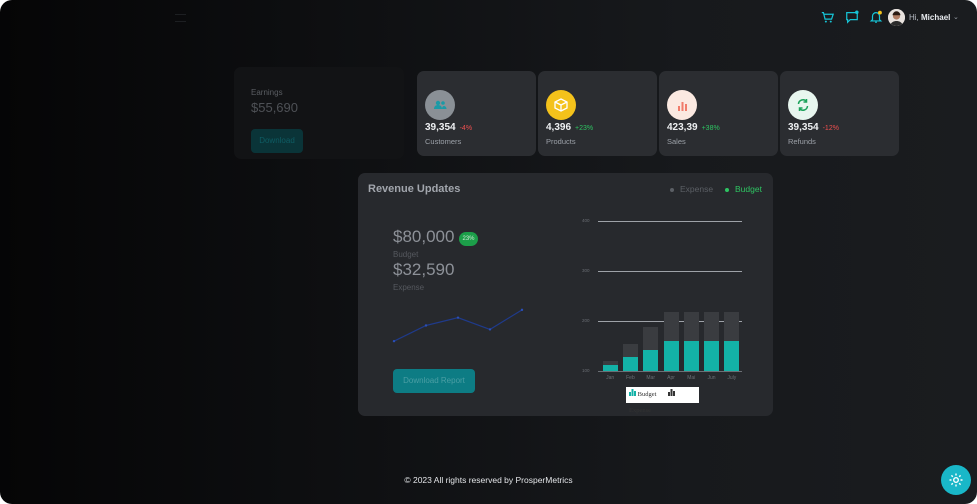 The image size is (977, 504). Describe the element at coordinates (440, 105) in the screenshot. I see `users-icon` at that location.